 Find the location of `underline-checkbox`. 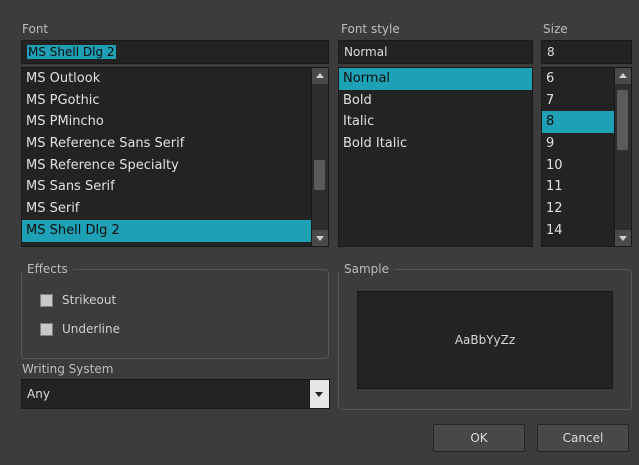

underline-checkbox is located at coordinates (46, 329).